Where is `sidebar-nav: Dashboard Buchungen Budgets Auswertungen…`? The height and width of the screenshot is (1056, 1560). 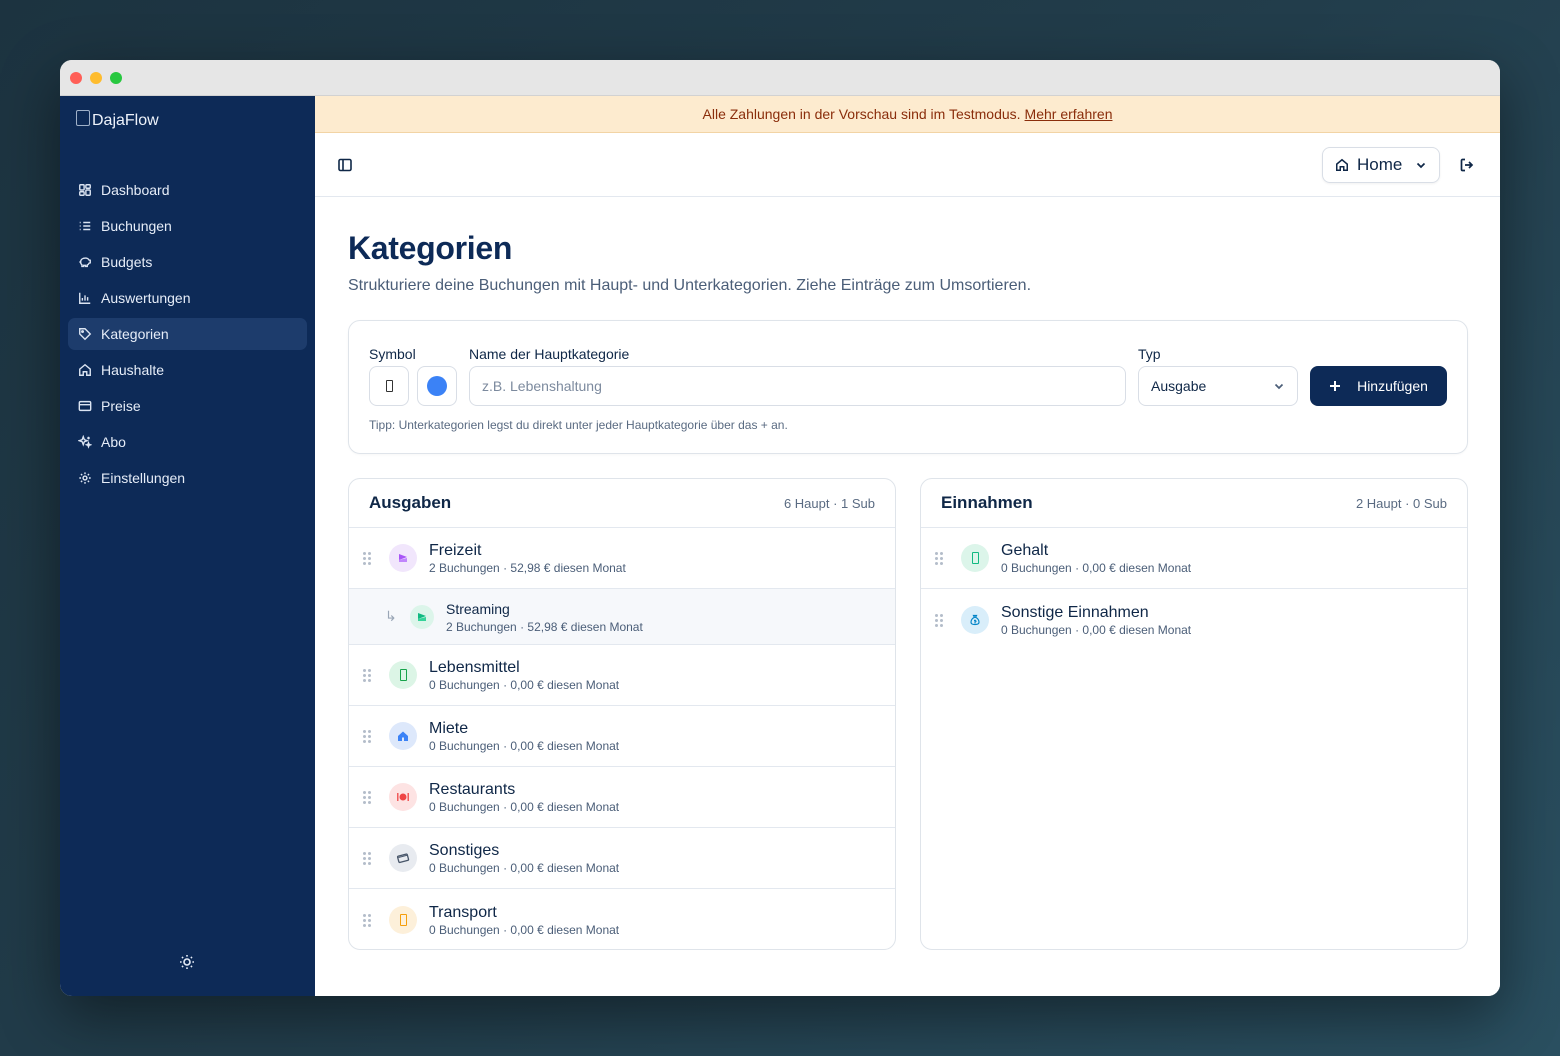
sidebar-nav: Dashboard Buchungen Budgets Auswertungen… is located at coordinates (187, 336).